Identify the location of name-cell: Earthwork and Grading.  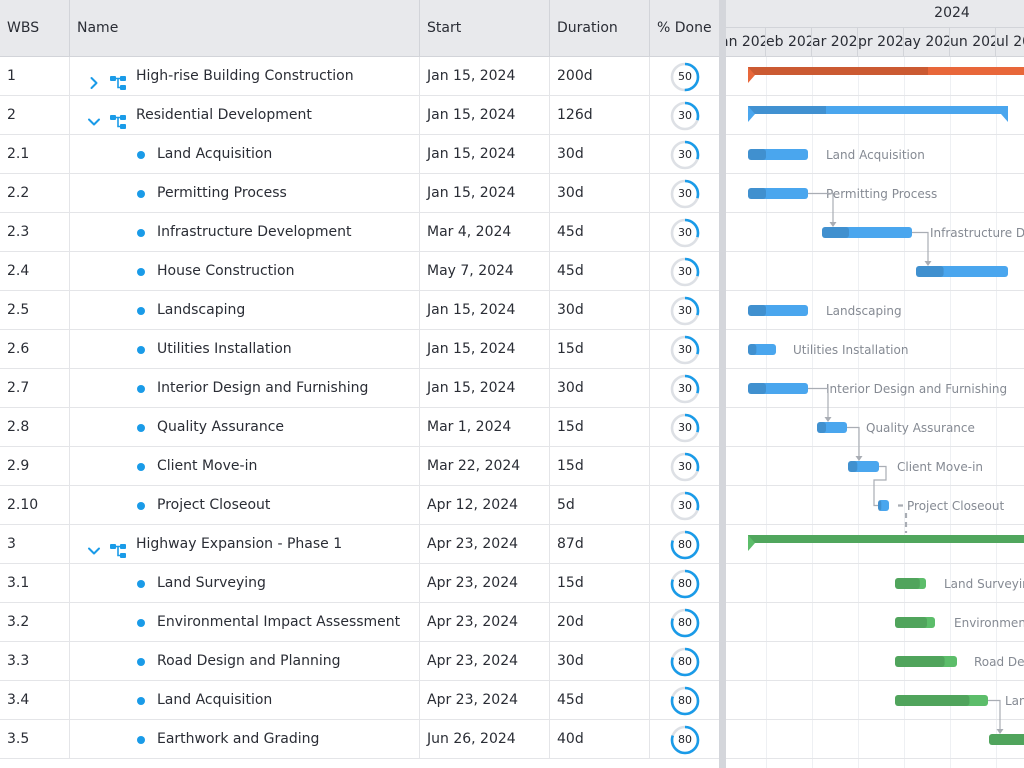
(245, 739).